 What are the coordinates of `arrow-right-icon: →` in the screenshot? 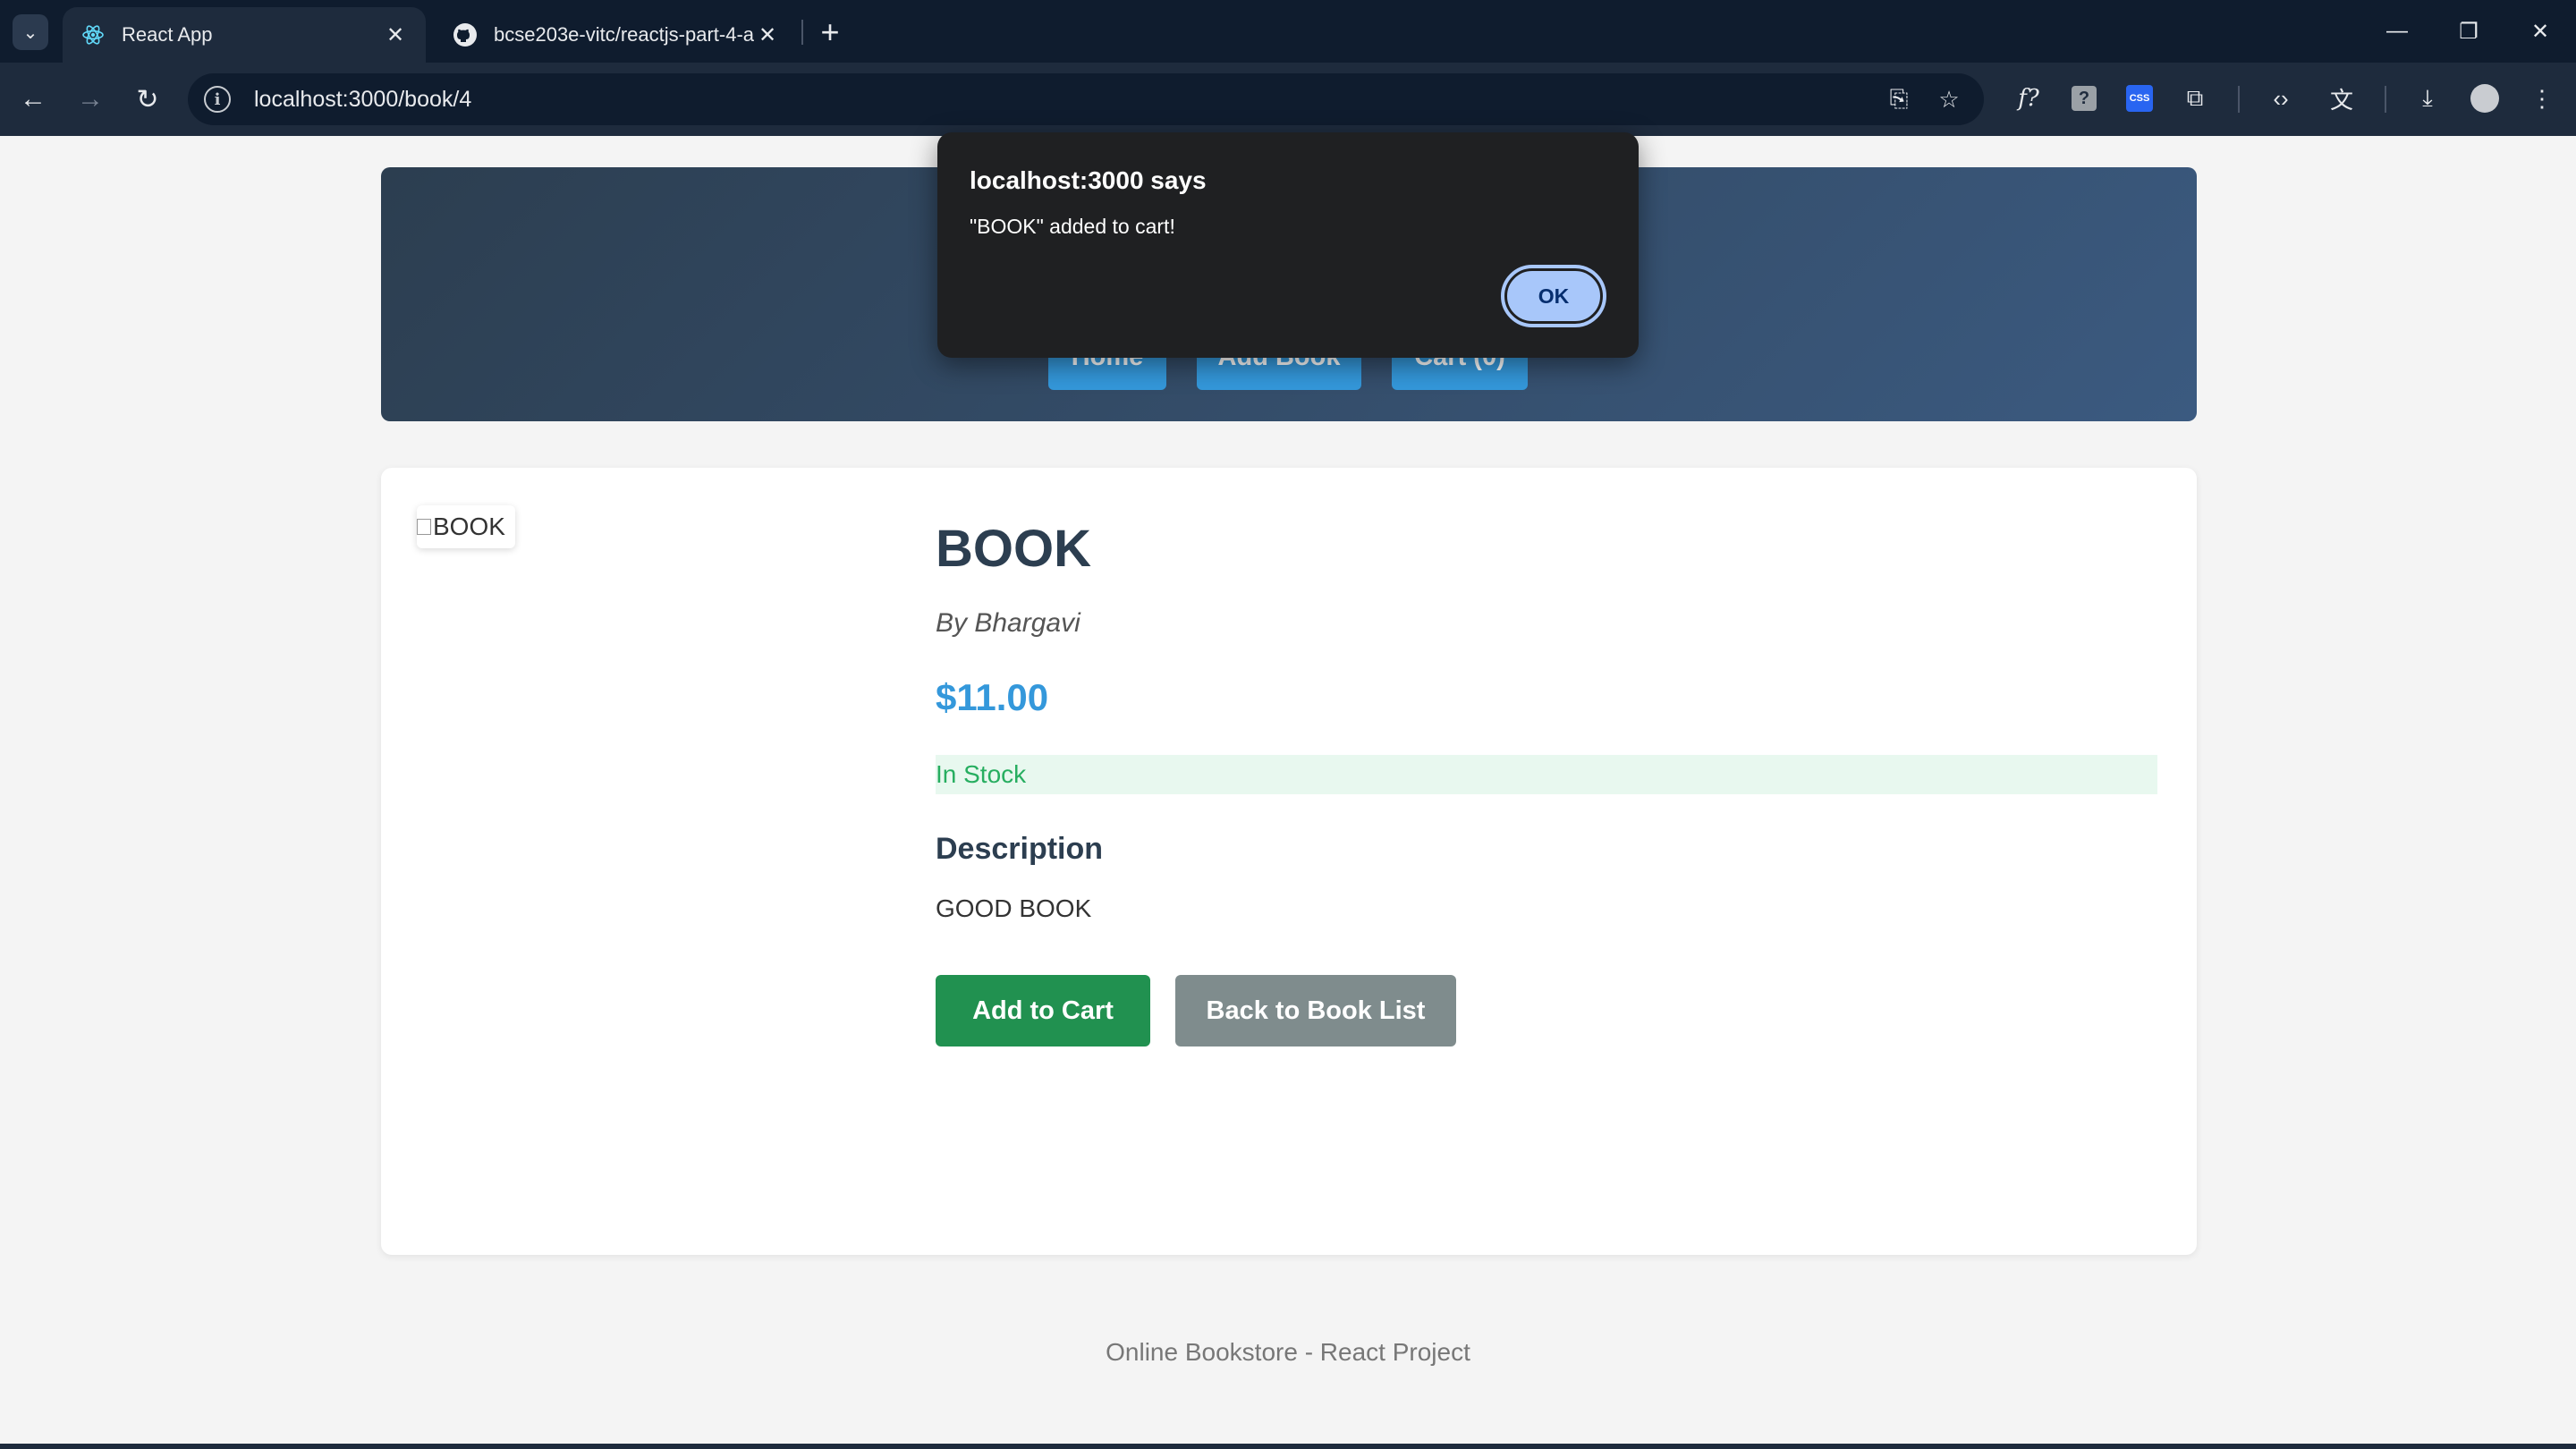 It's located at (90, 99).